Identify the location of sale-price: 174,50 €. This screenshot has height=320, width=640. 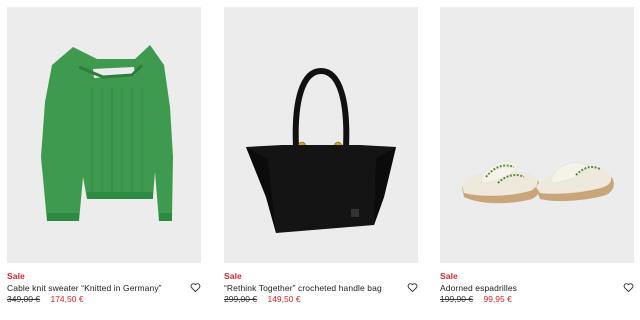
(67, 299).